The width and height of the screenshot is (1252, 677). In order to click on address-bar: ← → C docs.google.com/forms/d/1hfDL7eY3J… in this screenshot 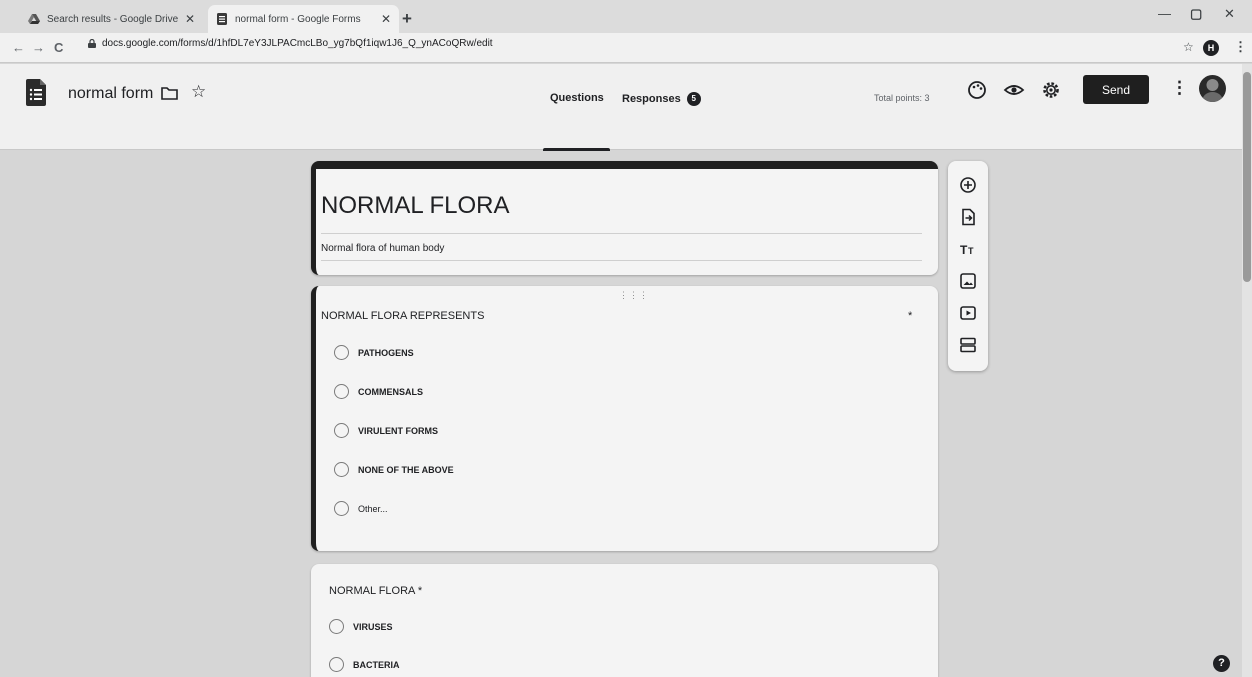, I will do `click(626, 48)`.